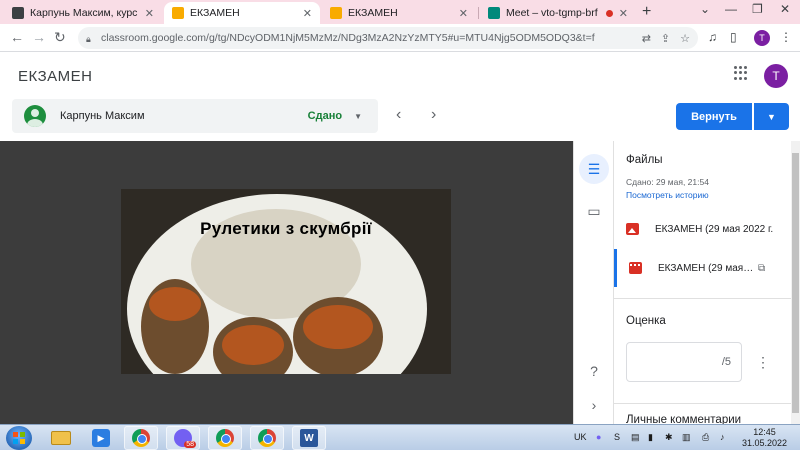 This screenshot has height=450, width=800. I want to click on new-tab-button: +, so click(646, 12).